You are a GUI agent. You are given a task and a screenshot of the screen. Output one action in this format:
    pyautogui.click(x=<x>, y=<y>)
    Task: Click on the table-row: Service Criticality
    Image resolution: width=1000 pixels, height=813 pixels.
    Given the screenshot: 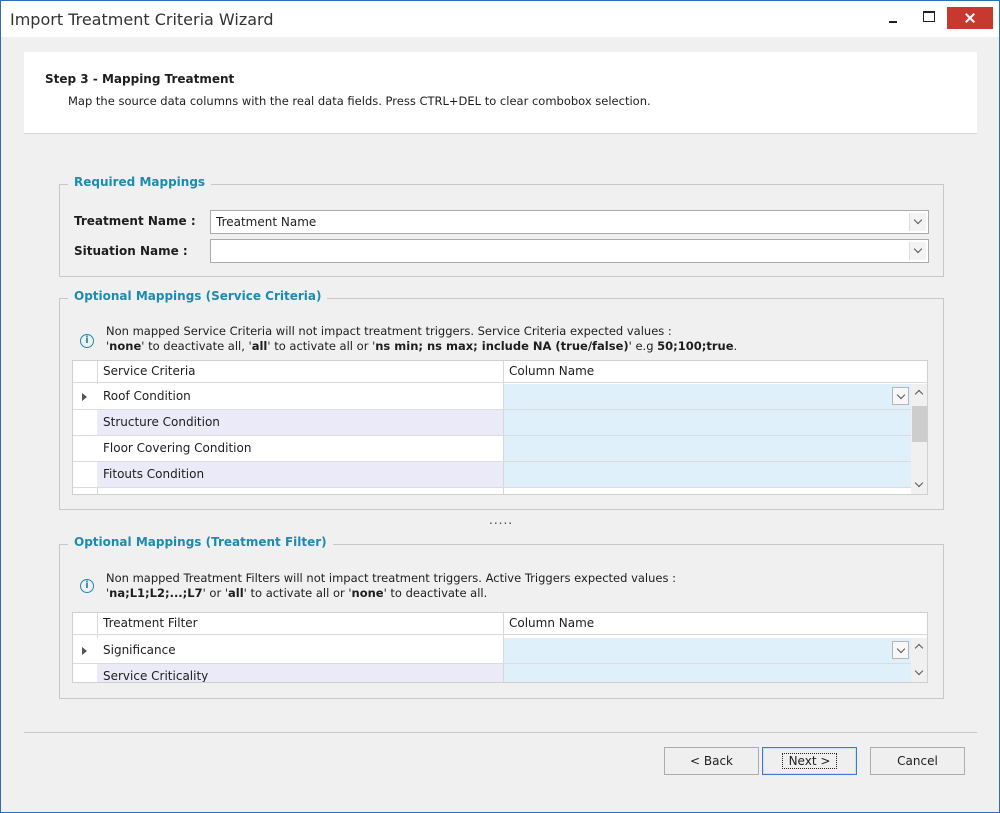 What is the action you would take?
    pyautogui.click(x=492, y=673)
    